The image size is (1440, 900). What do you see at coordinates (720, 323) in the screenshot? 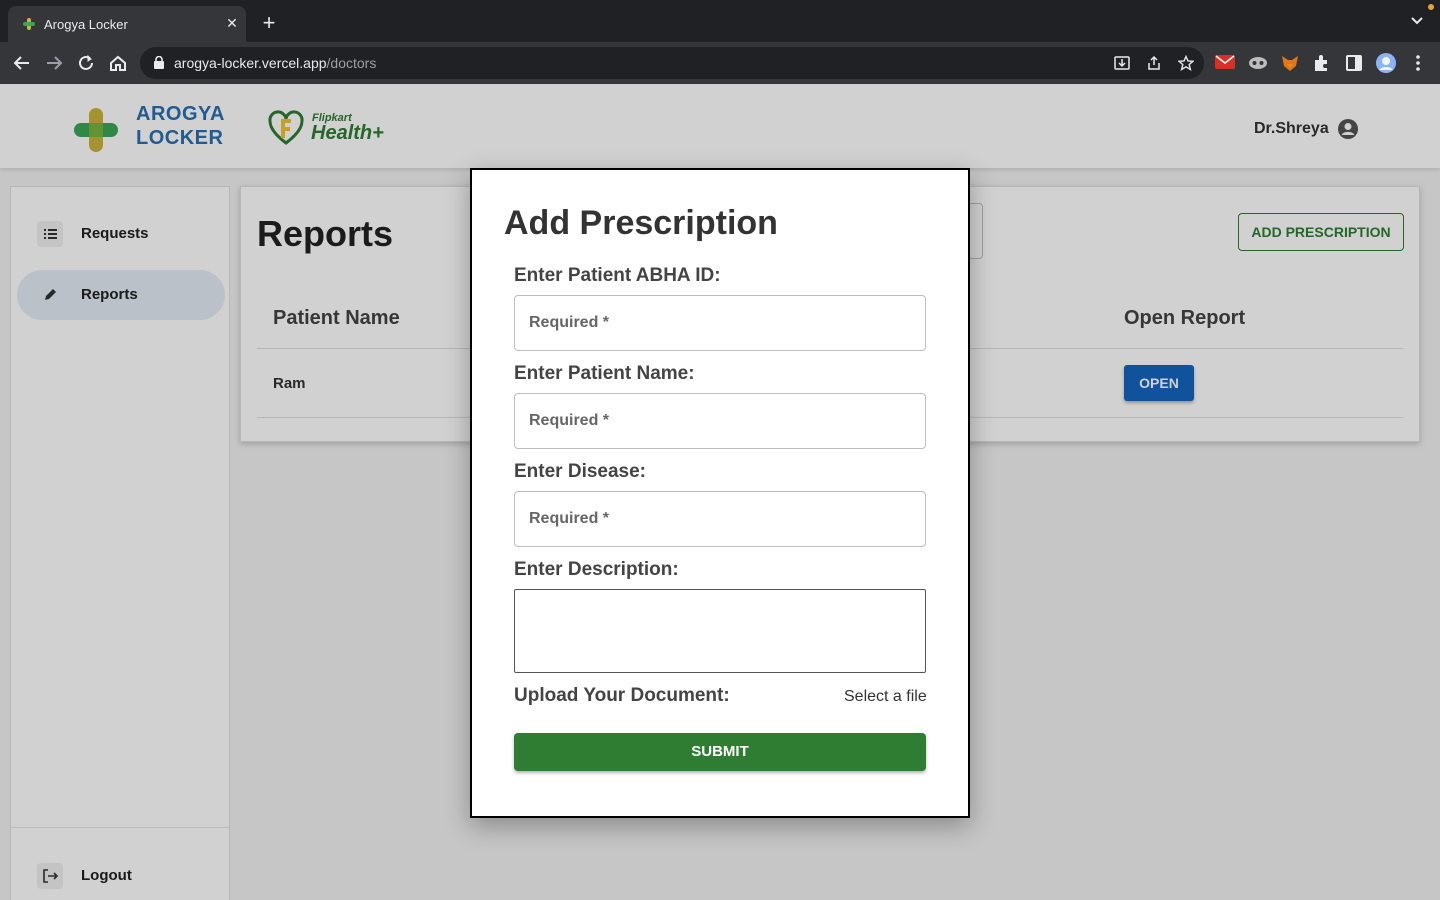
I see `abha-id-input` at bounding box center [720, 323].